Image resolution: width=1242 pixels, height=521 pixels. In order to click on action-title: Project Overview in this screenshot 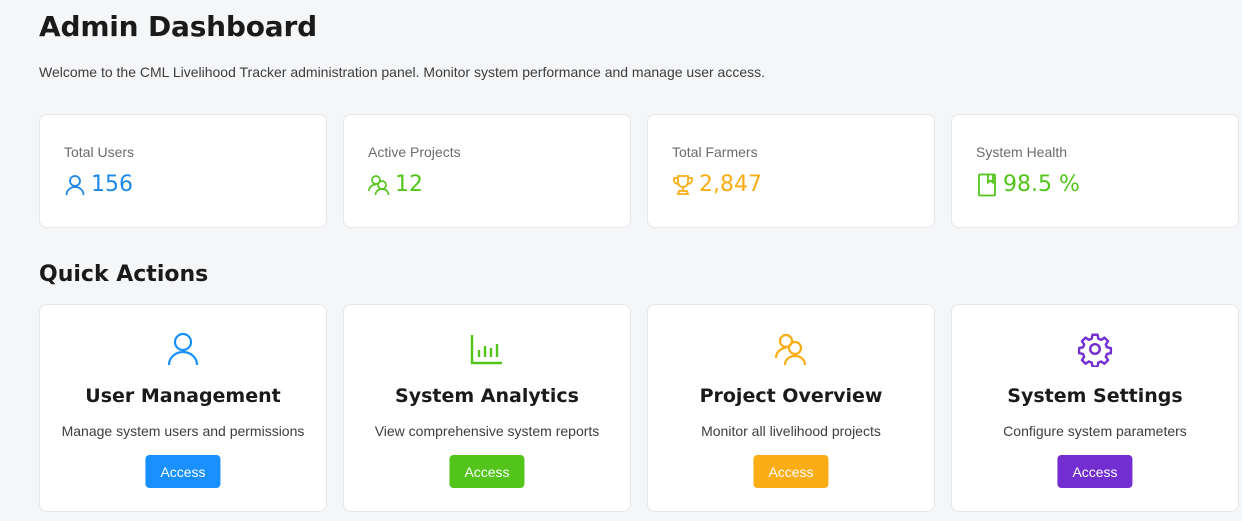, I will do `click(791, 396)`.